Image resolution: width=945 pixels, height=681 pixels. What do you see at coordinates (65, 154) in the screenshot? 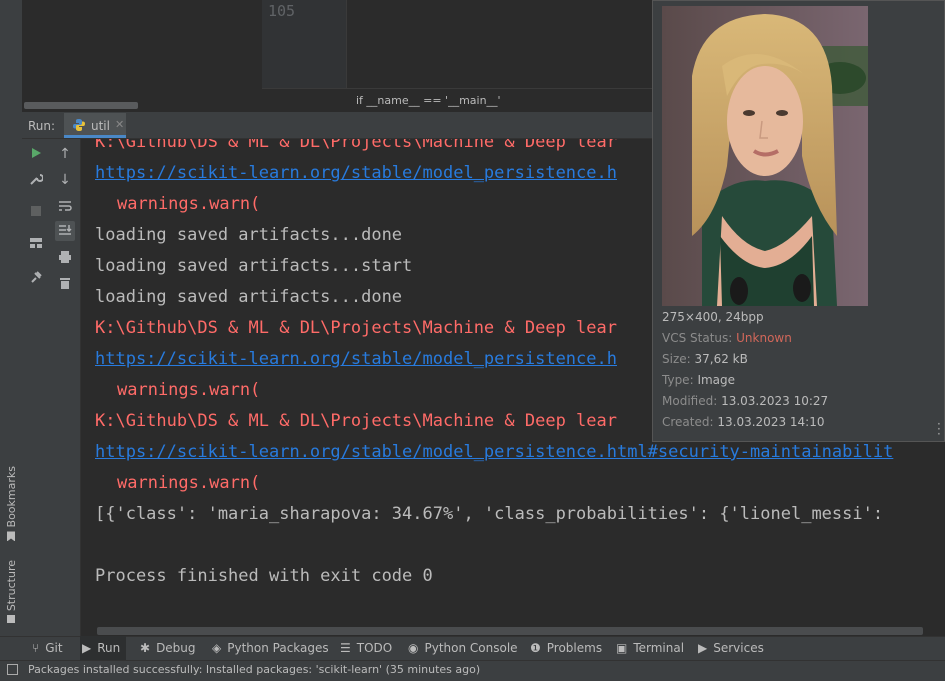
I see `arrow-up-icon: ↑` at bounding box center [65, 154].